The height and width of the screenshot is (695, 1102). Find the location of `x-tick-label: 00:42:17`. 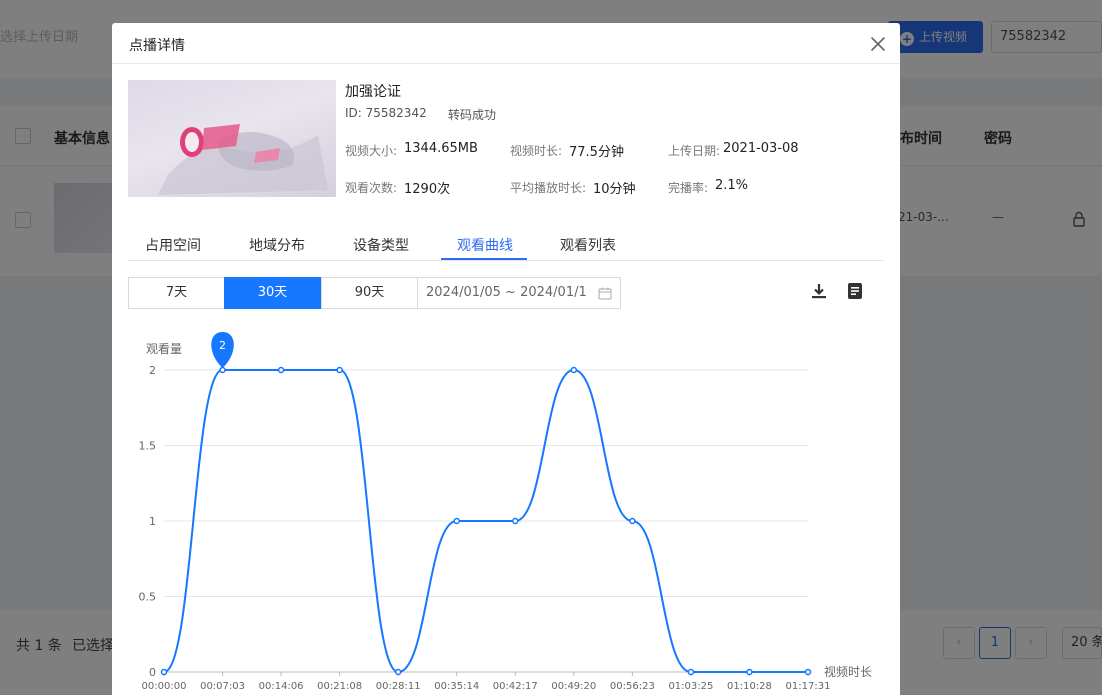

x-tick-label: 00:42:17 is located at coordinates (515, 686).